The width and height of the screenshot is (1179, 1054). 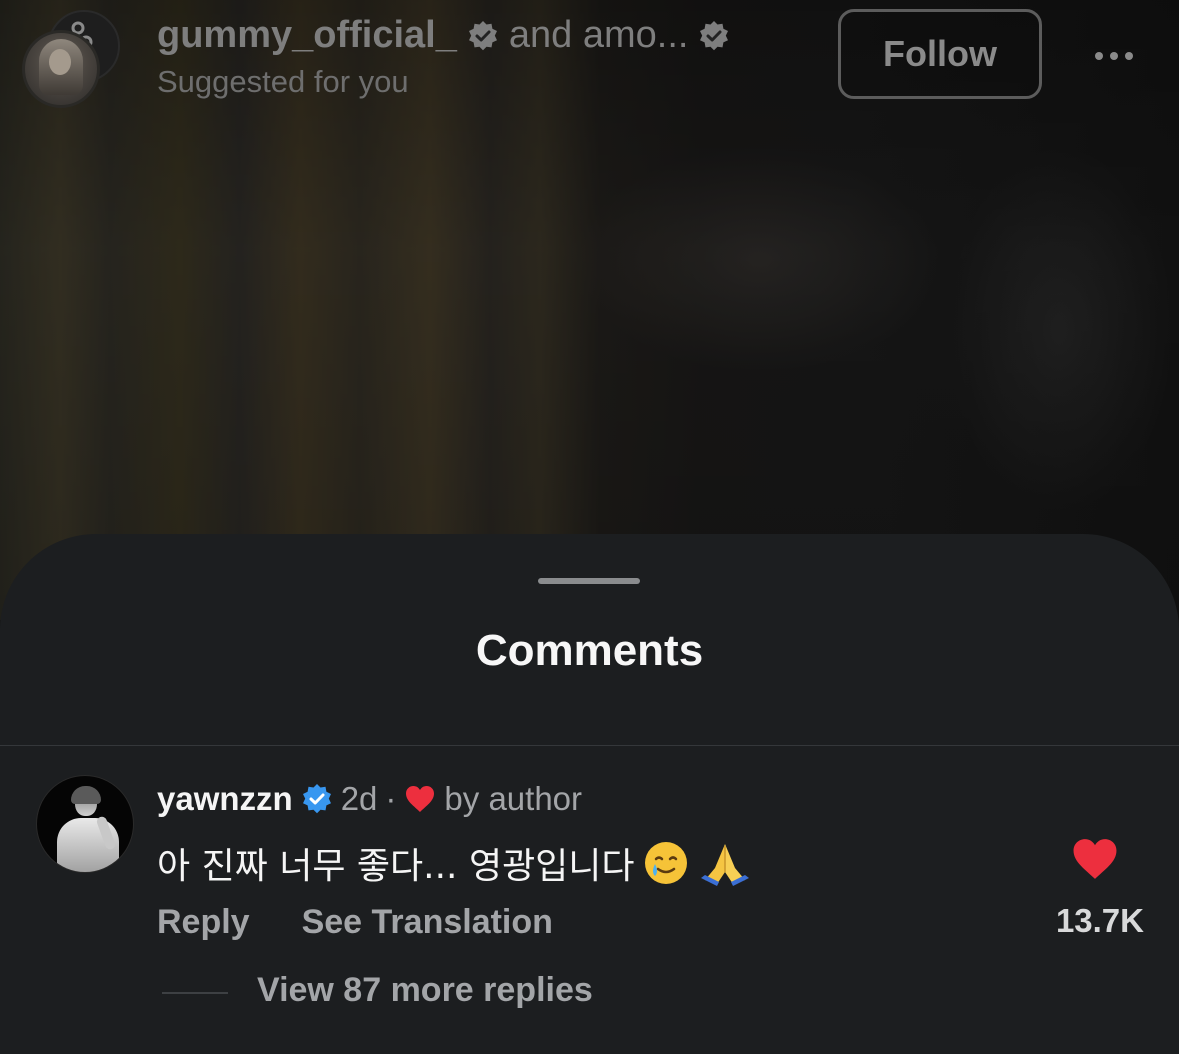 What do you see at coordinates (1095, 859) in the screenshot?
I see `like-heart-icon` at bounding box center [1095, 859].